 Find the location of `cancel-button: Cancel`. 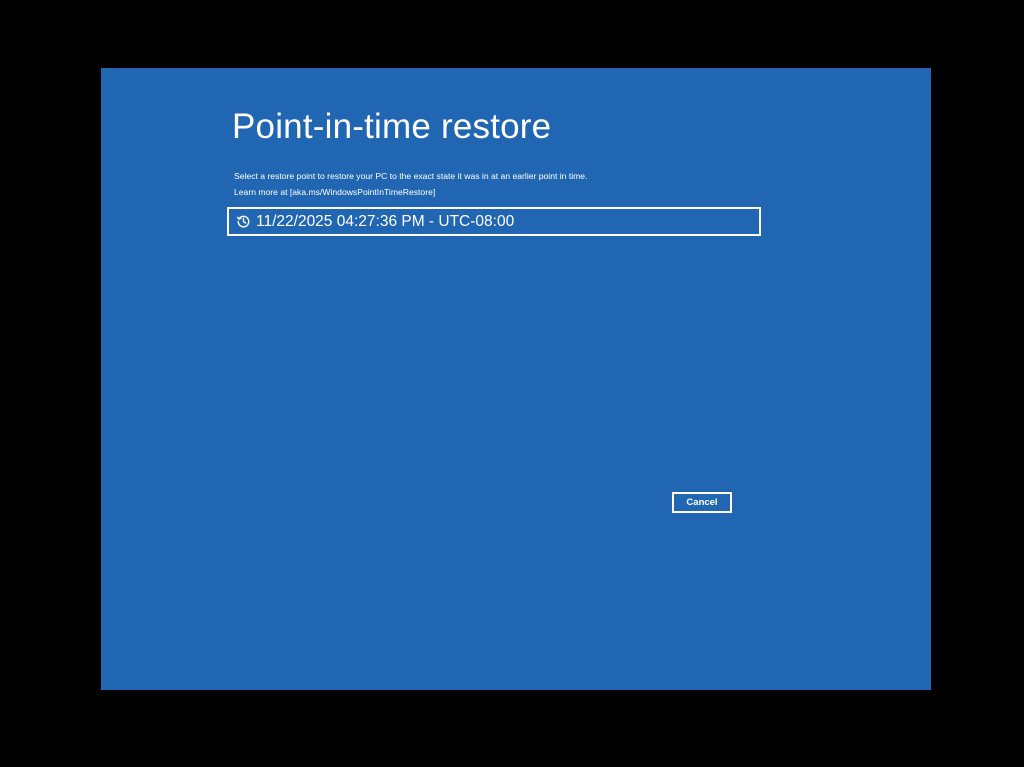

cancel-button: Cancel is located at coordinates (702, 502).